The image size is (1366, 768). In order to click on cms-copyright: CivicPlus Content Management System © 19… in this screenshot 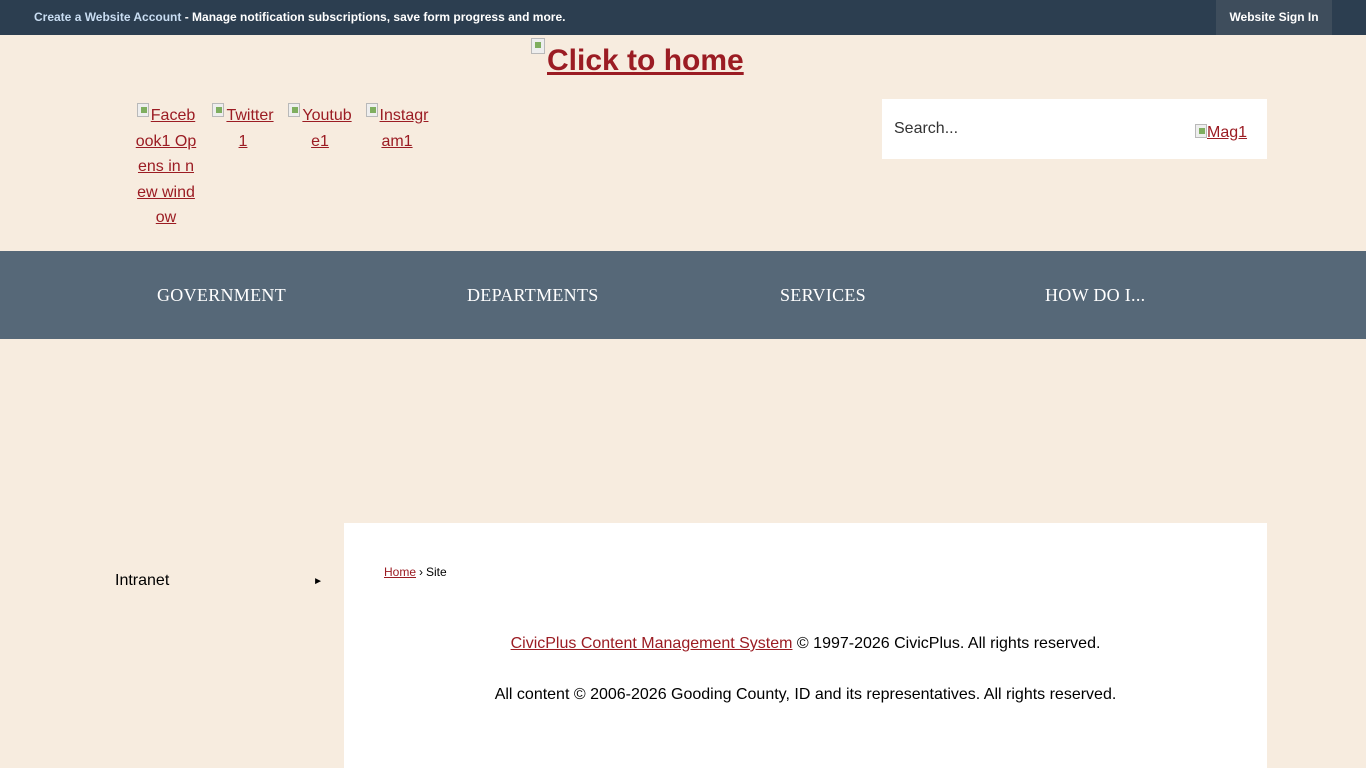, I will do `click(805, 644)`.